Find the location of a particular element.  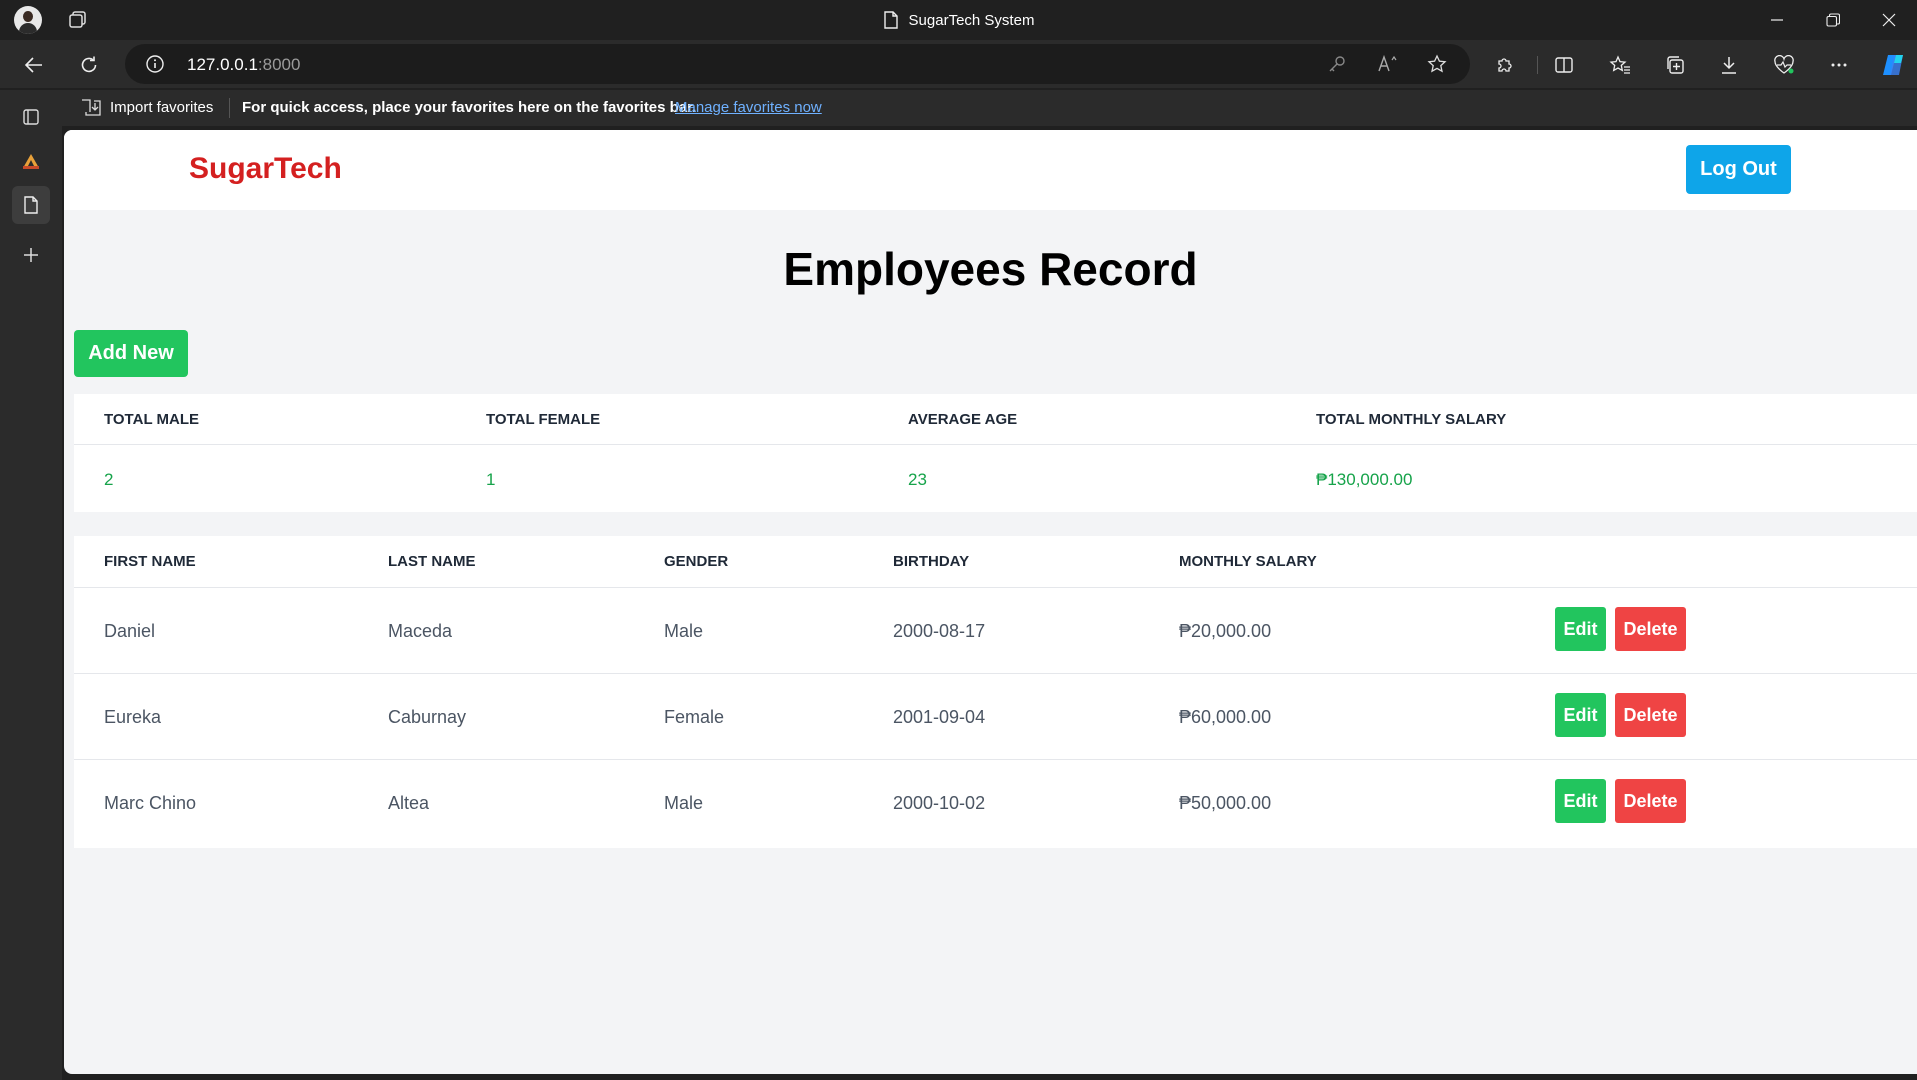

puzzle-icon is located at coordinates (1505, 65).